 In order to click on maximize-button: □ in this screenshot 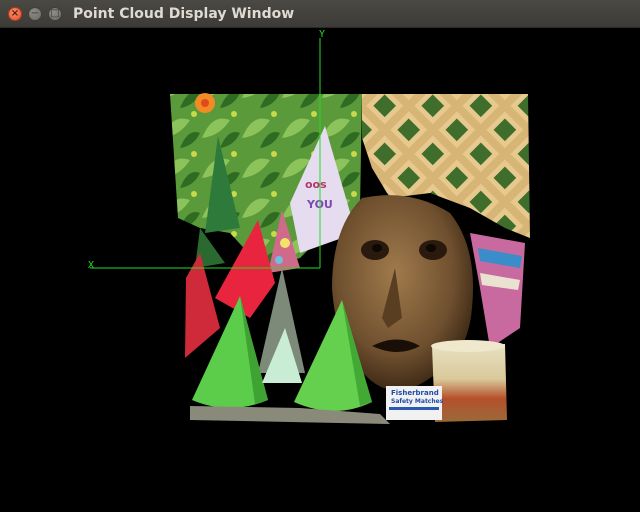, I will do `click(55, 14)`.